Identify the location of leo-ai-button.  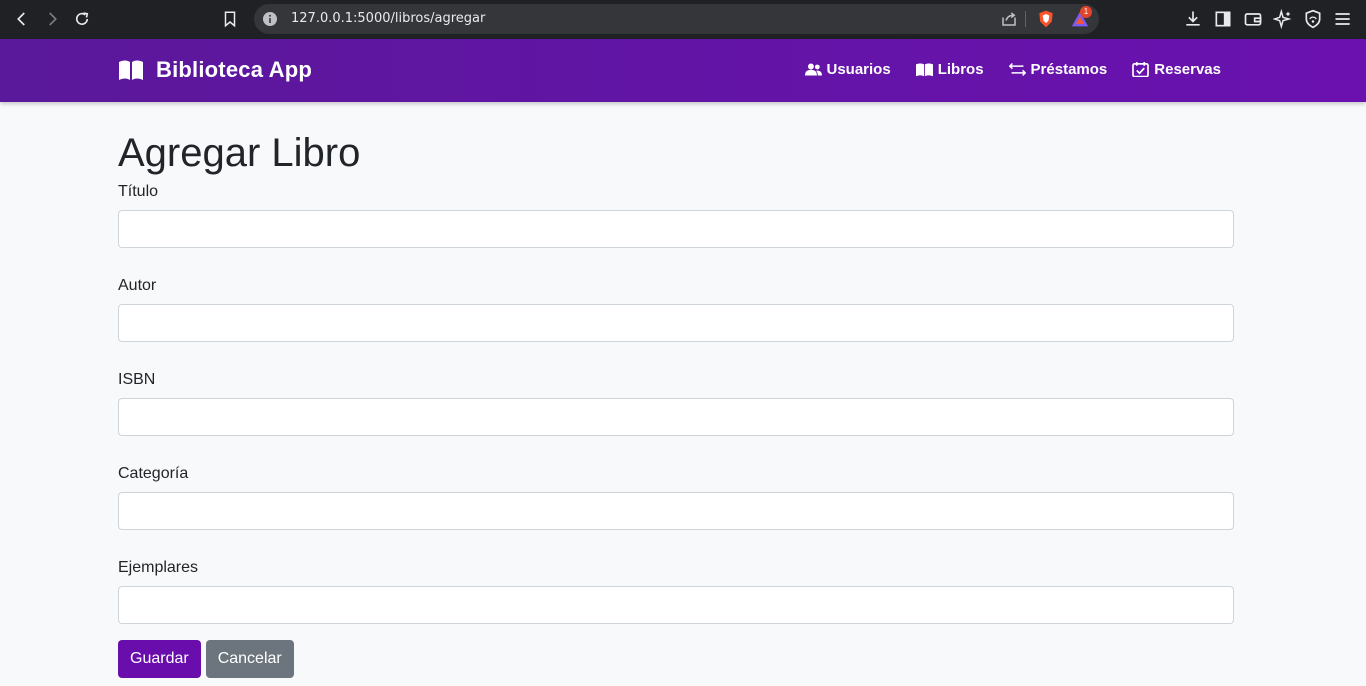
(1282, 19).